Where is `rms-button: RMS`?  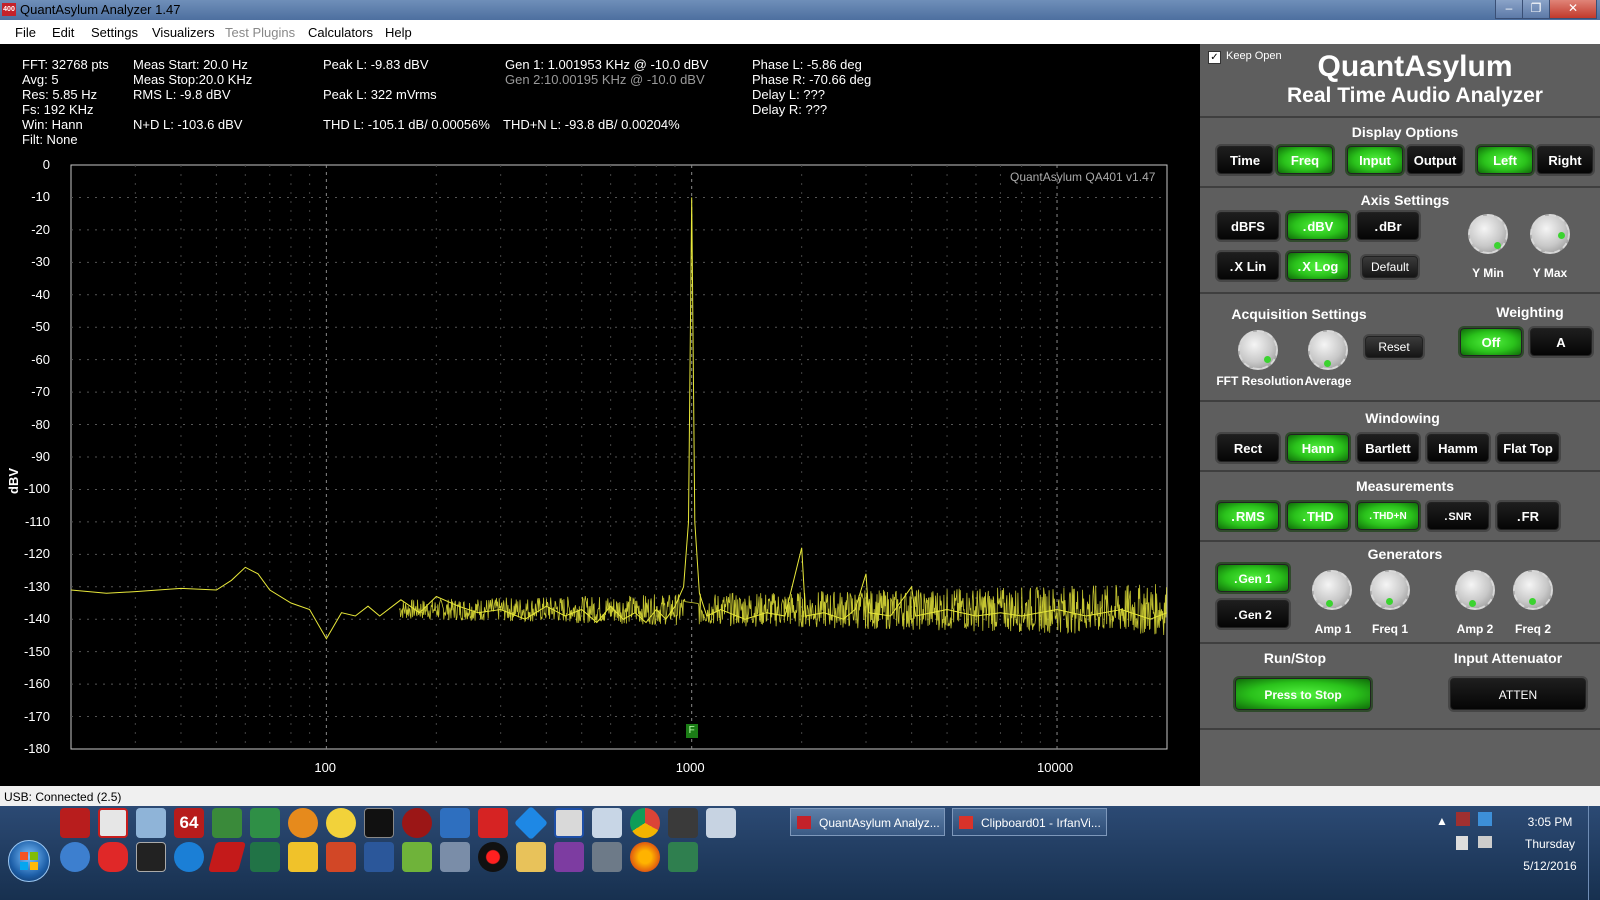
rms-button: RMS is located at coordinates (1248, 516).